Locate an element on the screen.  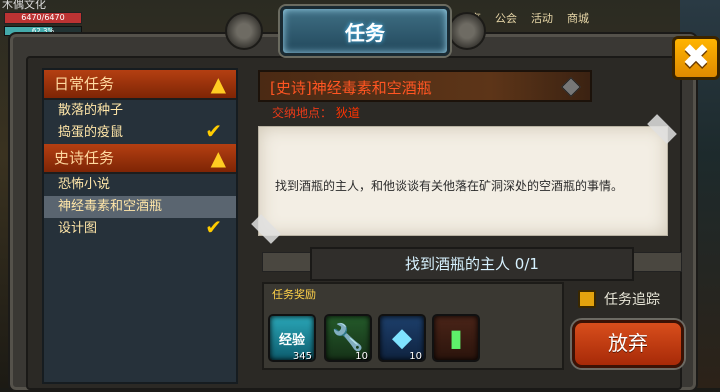
reward-slot-potion: ▮ is located at coordinates (456, 338).